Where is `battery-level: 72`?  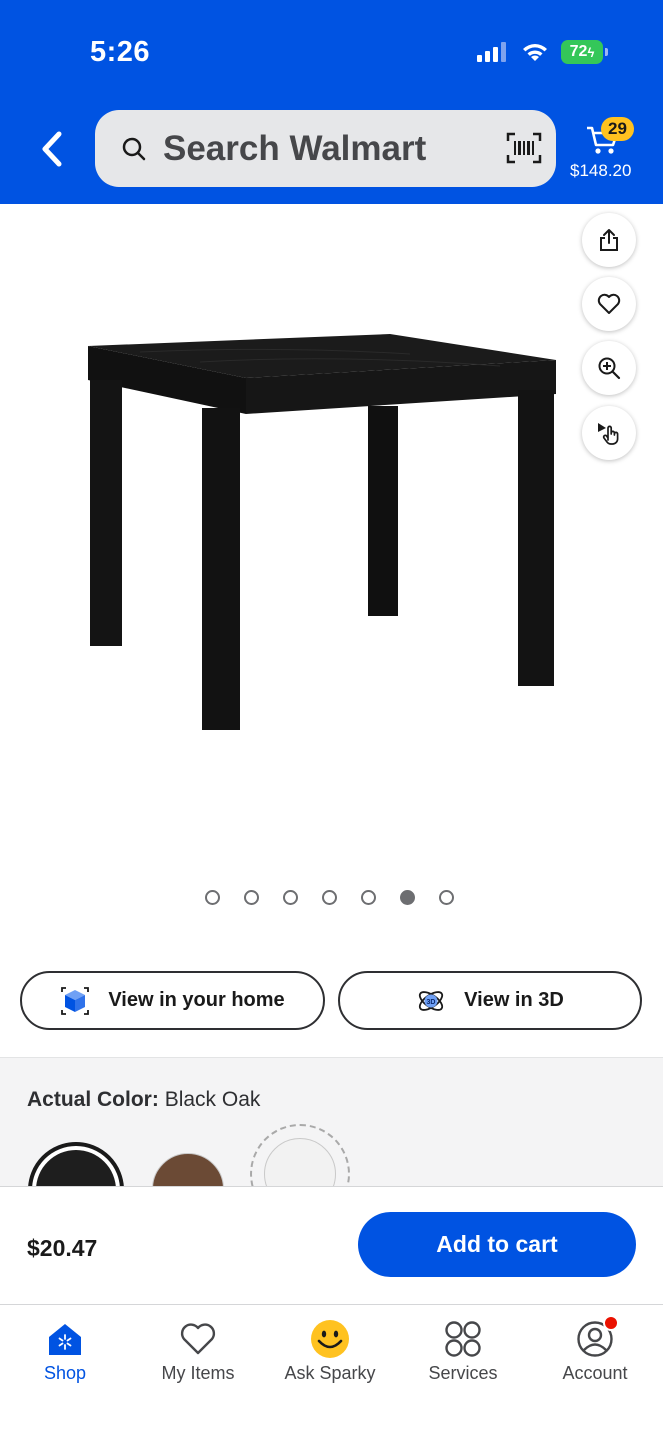 battery-level: 72 is located at coordinates (578, 51).